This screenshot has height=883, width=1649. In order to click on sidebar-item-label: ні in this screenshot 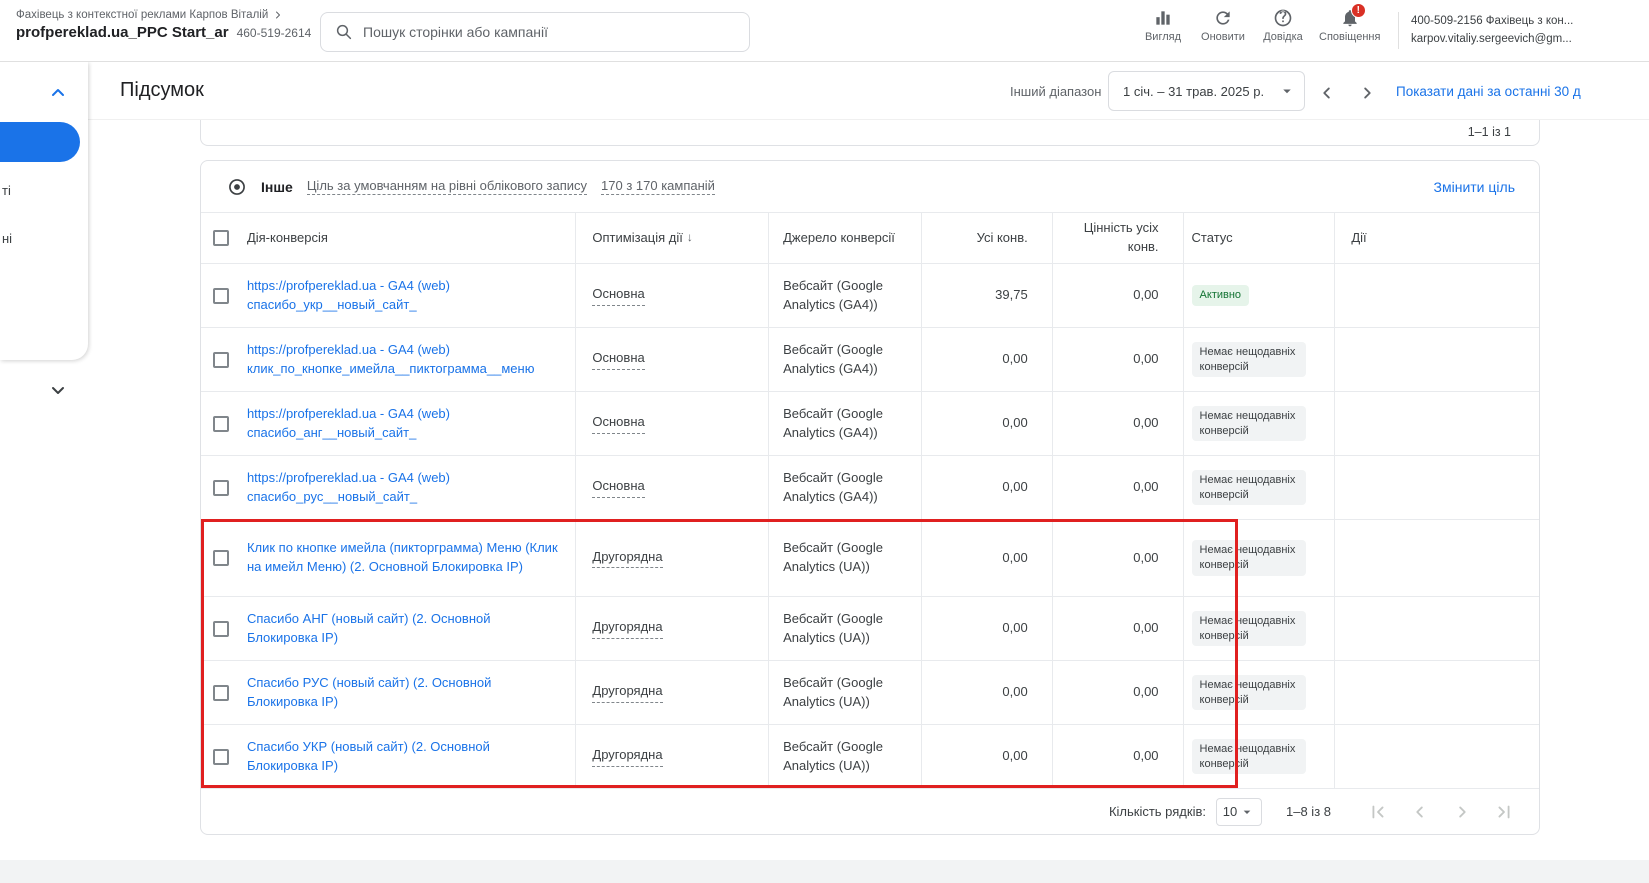, I will do `click(7, 238)`.